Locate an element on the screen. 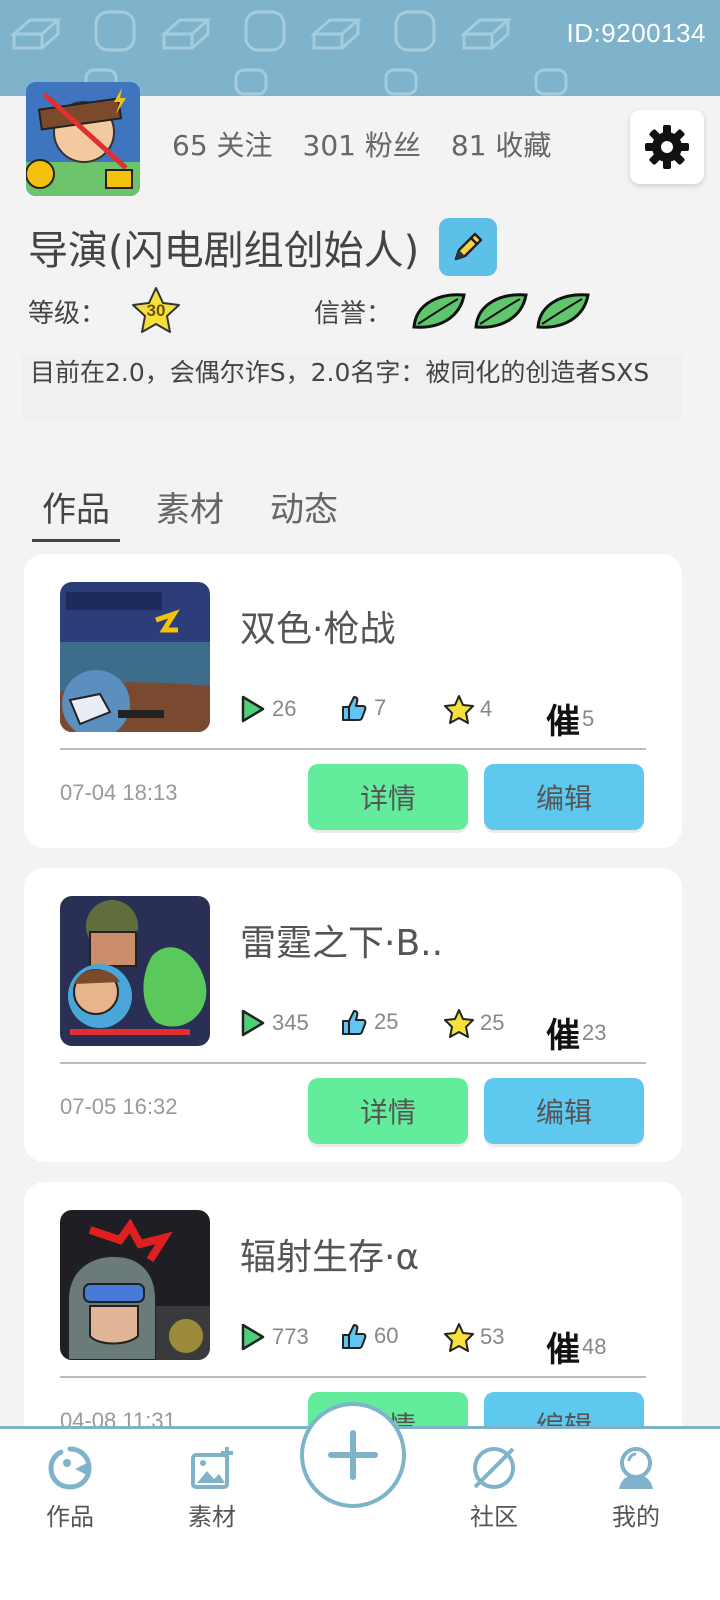  profile-tabs: 作品 素材 动态 is located at coordinates (203, 512).